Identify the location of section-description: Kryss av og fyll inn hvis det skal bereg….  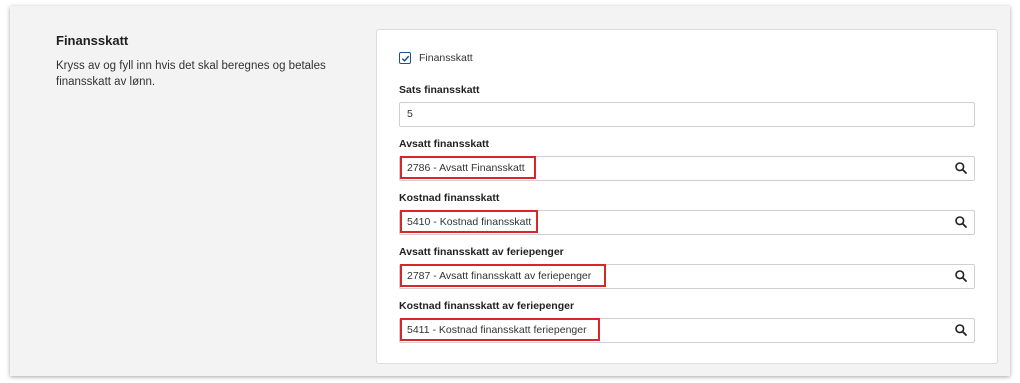
(191, 74).